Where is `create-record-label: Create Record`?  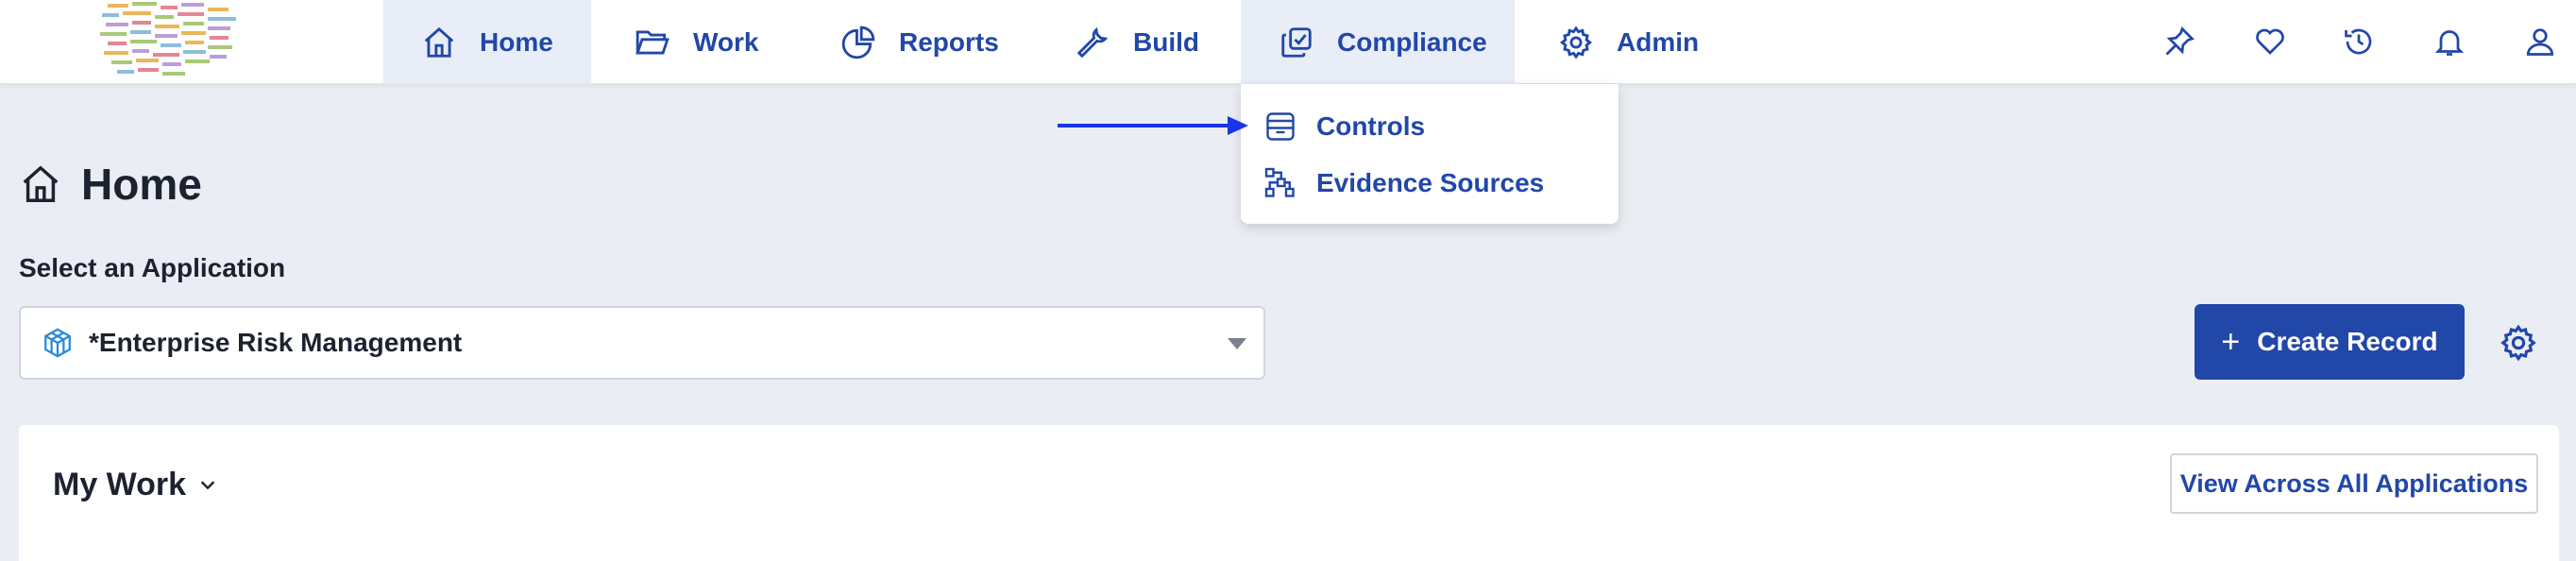 create-record-label: Create Record is located at coordinates (2347, 341).